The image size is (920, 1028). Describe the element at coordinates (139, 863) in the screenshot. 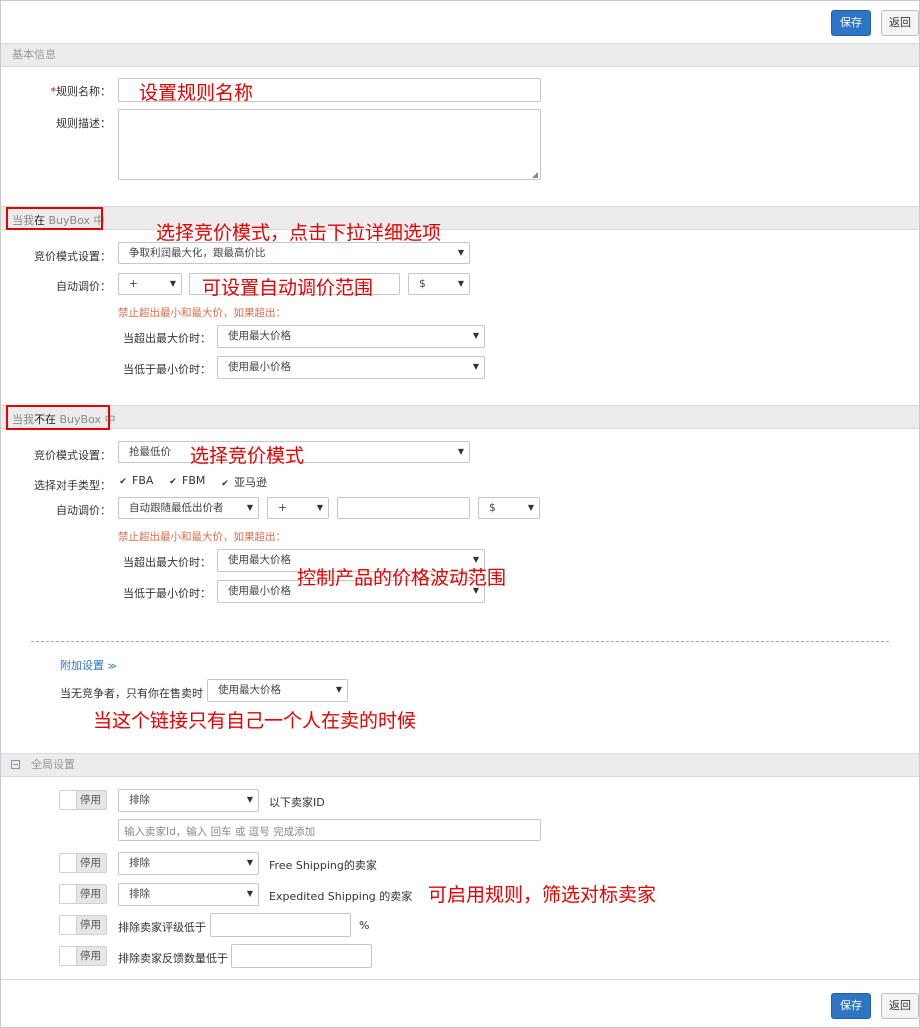

I see `free-shipping-mode-value: 排除` at that location.